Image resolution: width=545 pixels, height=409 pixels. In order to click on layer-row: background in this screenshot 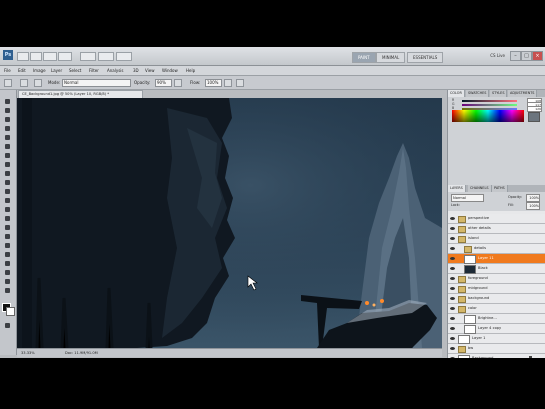, I will do `click(496, 299)`.